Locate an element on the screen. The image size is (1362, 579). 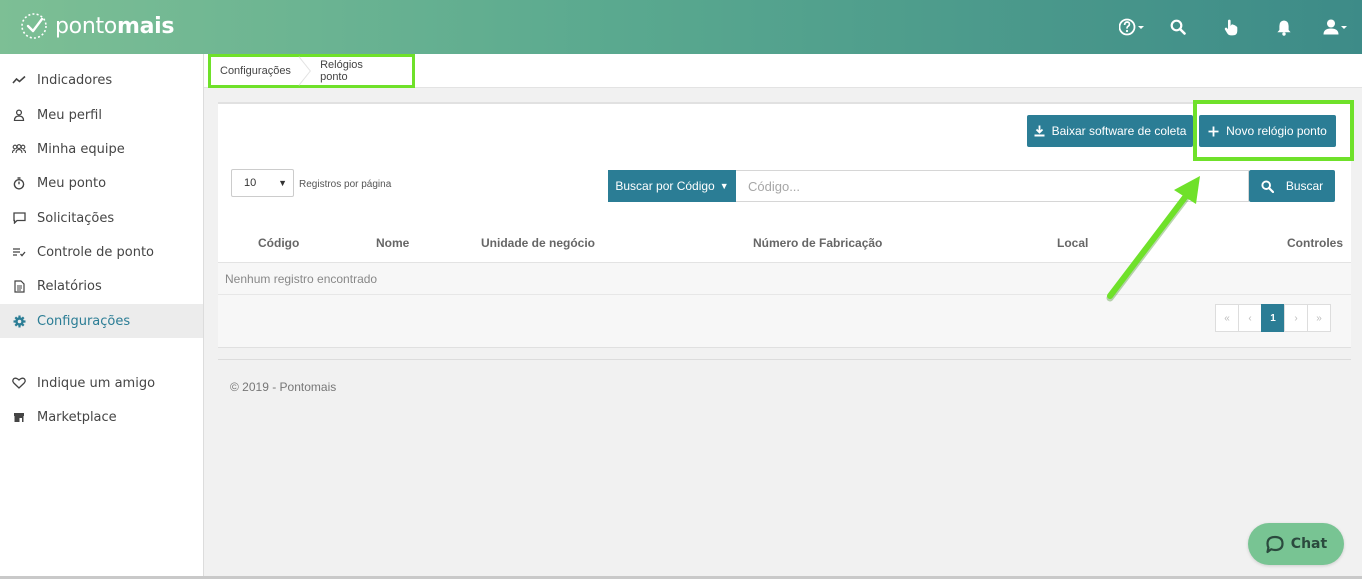
chat-label: Chat is located at coordinates (1309, 544).